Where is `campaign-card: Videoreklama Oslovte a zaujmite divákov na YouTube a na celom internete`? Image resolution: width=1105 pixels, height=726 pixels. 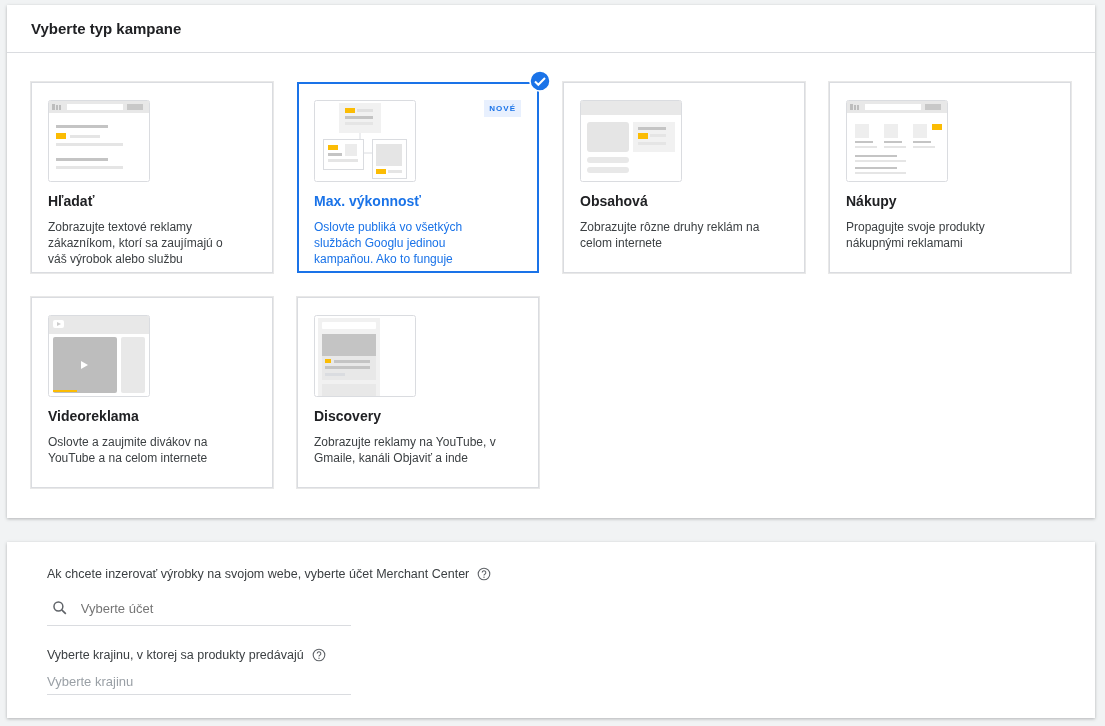
campaign-card: Videoreklama Oslovte a zaujmite divákov na YouTube a na celom internete is located at coordinates (152, 392).